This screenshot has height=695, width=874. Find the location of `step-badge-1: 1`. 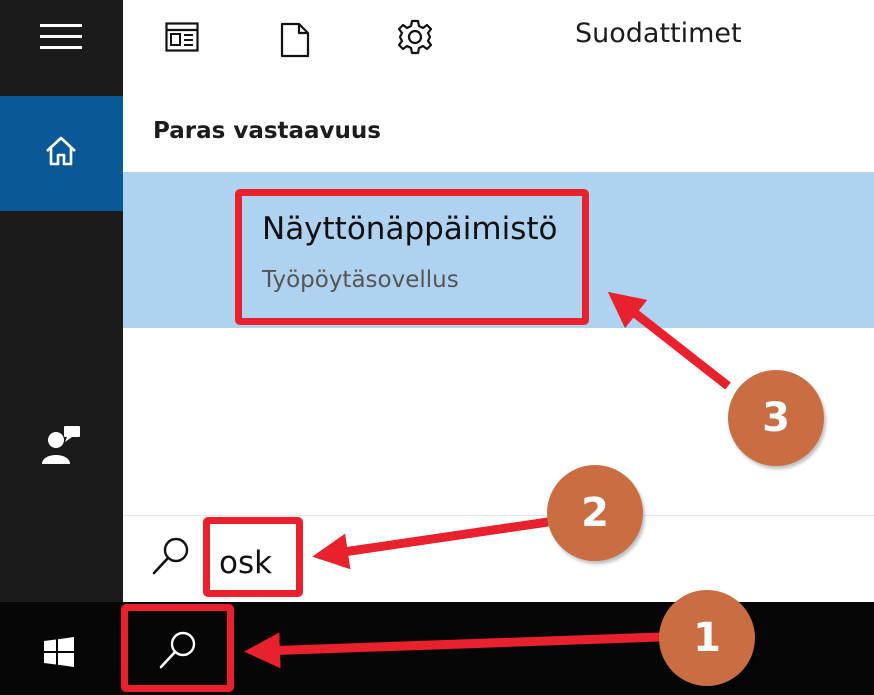

step-badge-1: 1 is located at coordinates (707, 638).